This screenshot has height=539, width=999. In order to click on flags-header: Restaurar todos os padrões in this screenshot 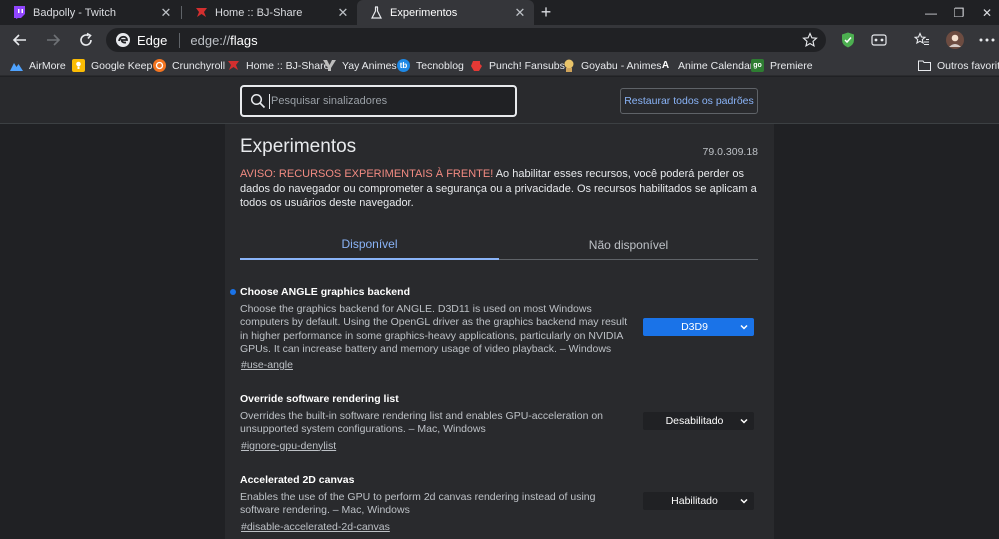, I will do `click(499, 100)`.